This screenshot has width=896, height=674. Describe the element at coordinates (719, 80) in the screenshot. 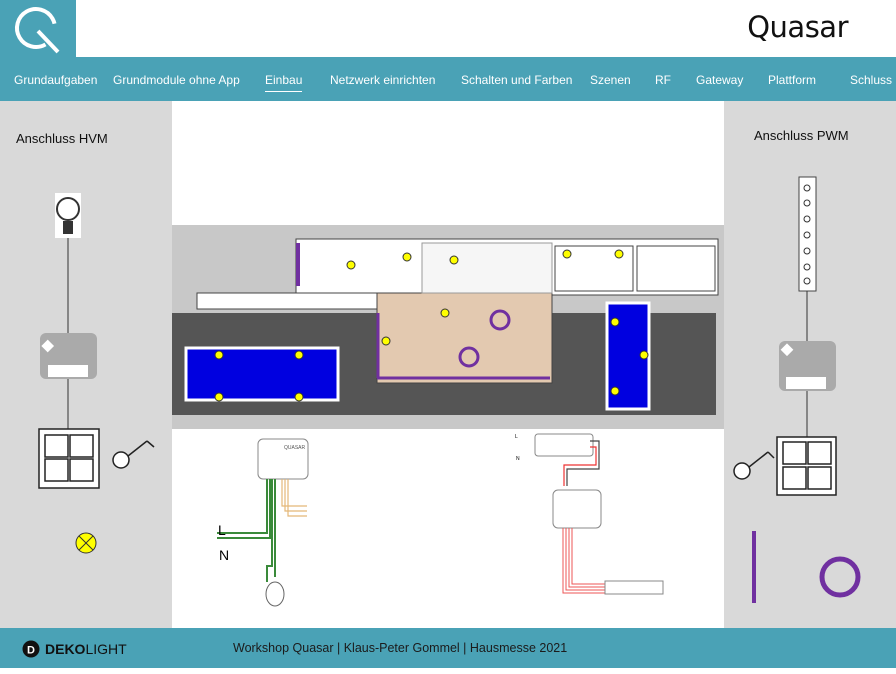

I see `nav-gateway: Gateway` at that location.